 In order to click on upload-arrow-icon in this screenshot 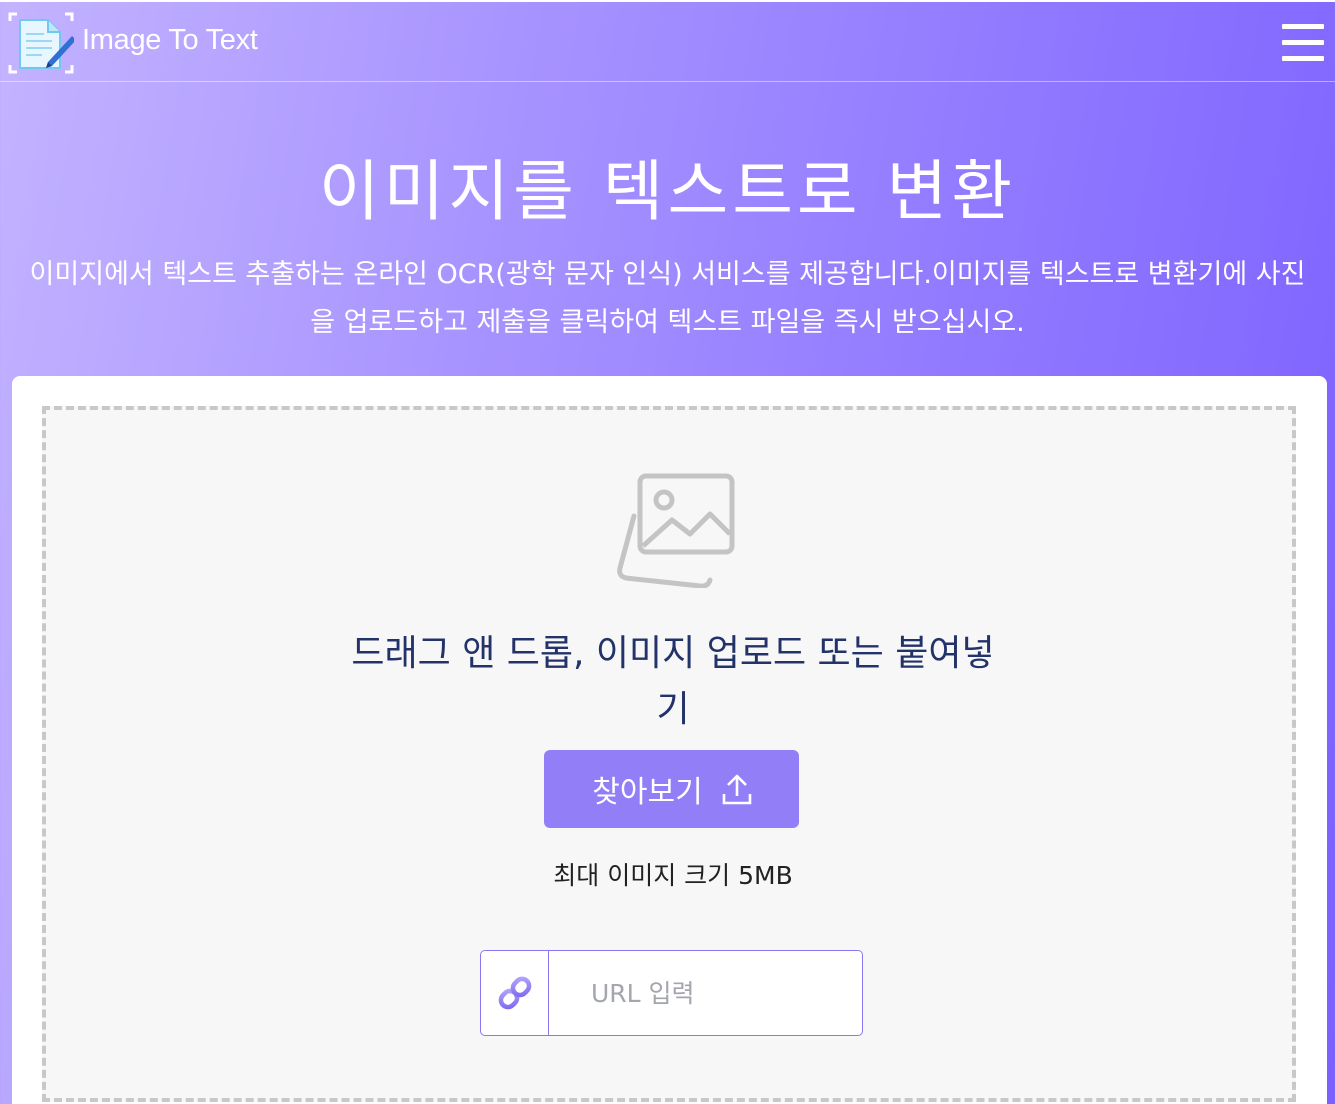, I will do `click(737, 789)`.